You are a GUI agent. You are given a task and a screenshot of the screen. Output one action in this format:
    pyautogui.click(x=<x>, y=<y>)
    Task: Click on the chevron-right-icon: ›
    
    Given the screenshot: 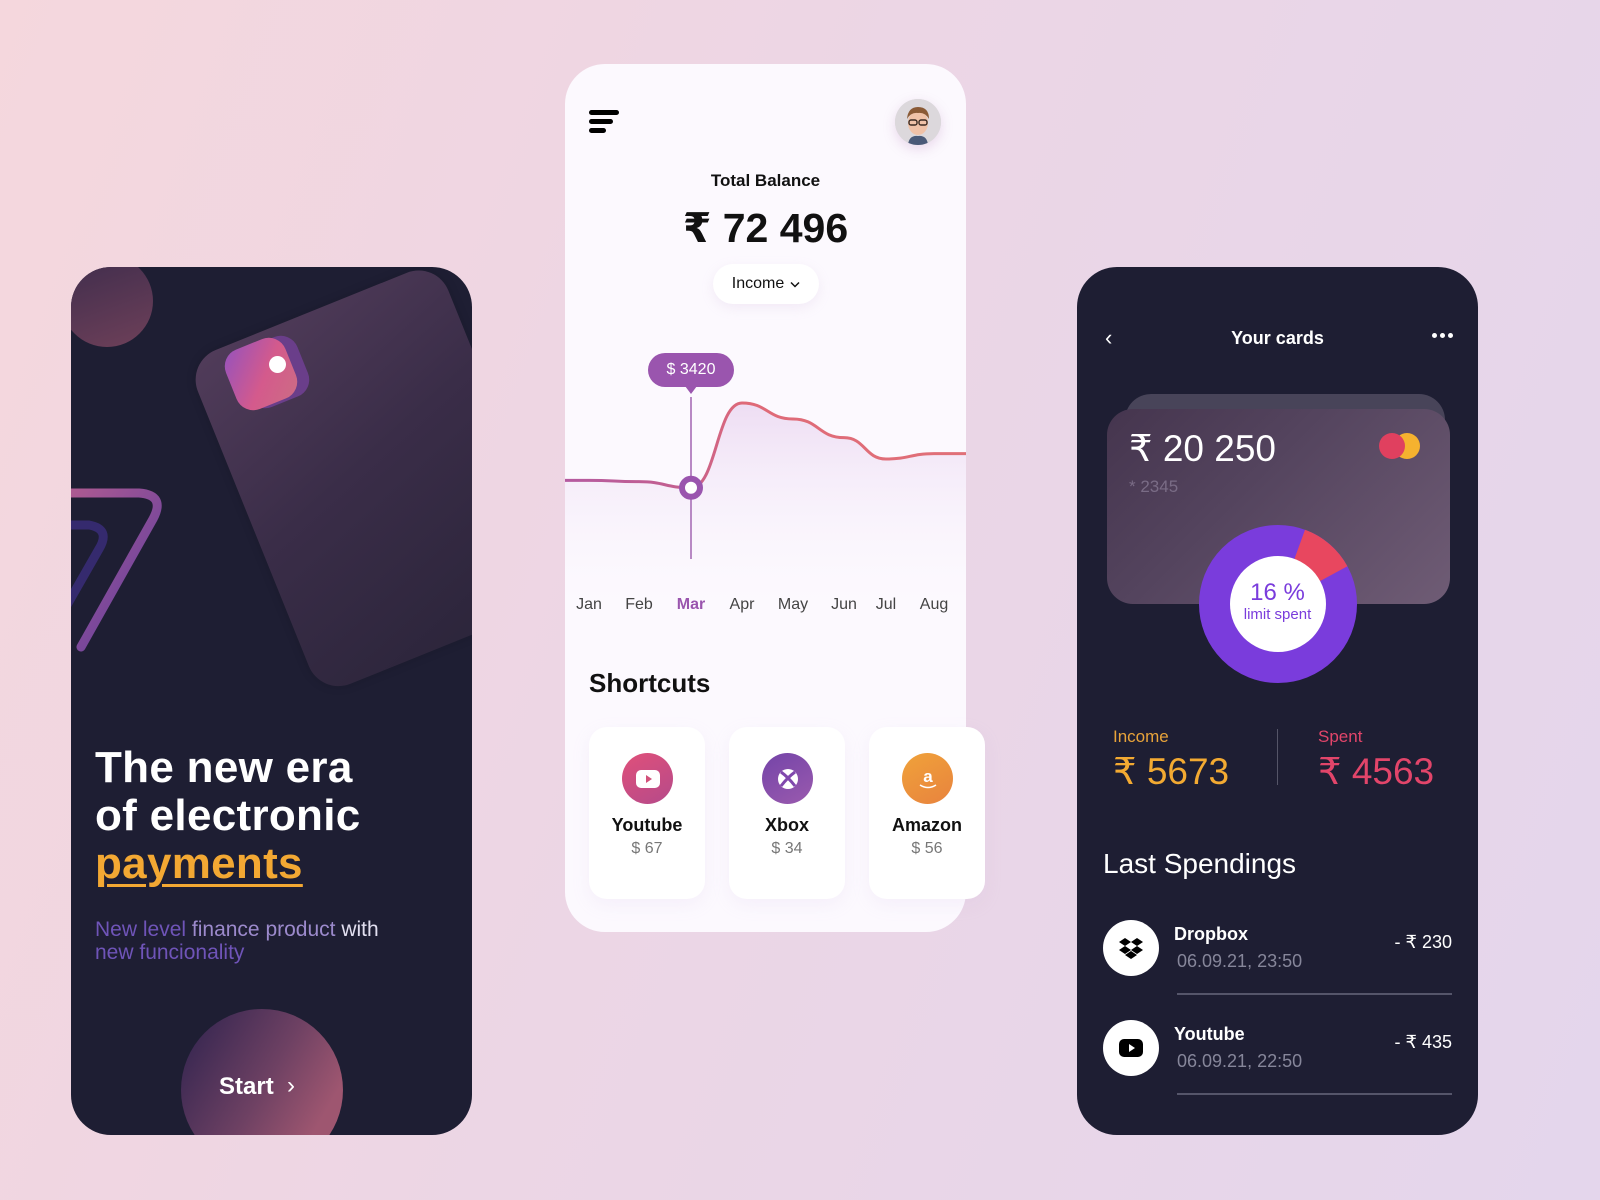 What is the action you would take?
    pyautogui.click(x=291, y=1085)
    